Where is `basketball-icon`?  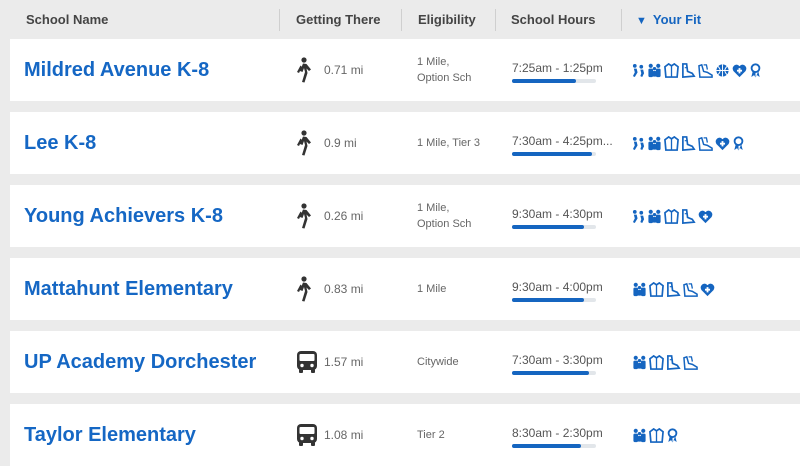
basketball-icon is located at coordinates (722, 70).